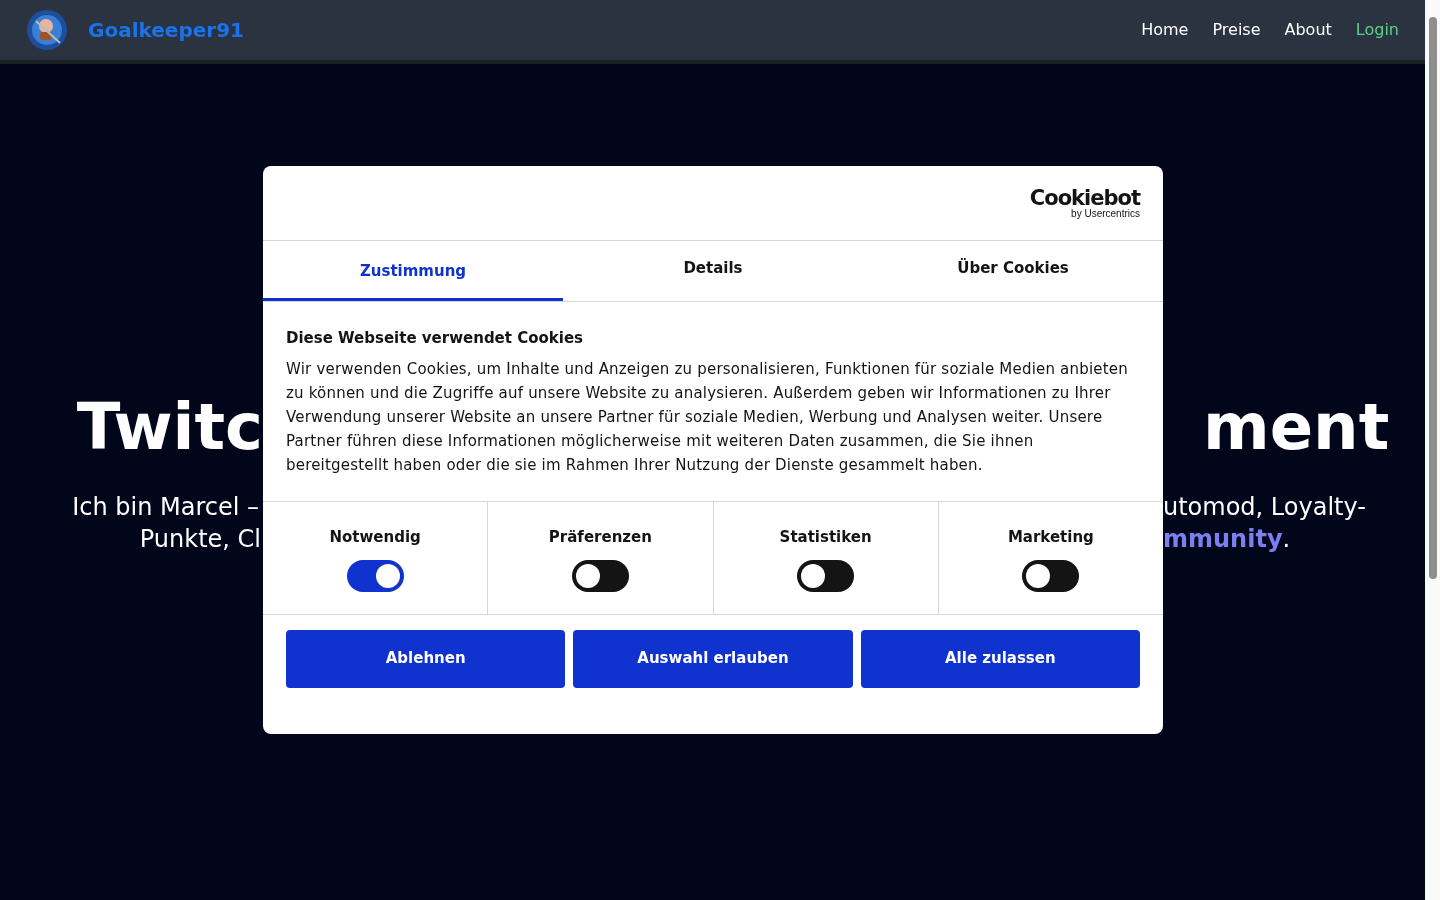  I want to click on nav-link: Home, so click(1165, 30).